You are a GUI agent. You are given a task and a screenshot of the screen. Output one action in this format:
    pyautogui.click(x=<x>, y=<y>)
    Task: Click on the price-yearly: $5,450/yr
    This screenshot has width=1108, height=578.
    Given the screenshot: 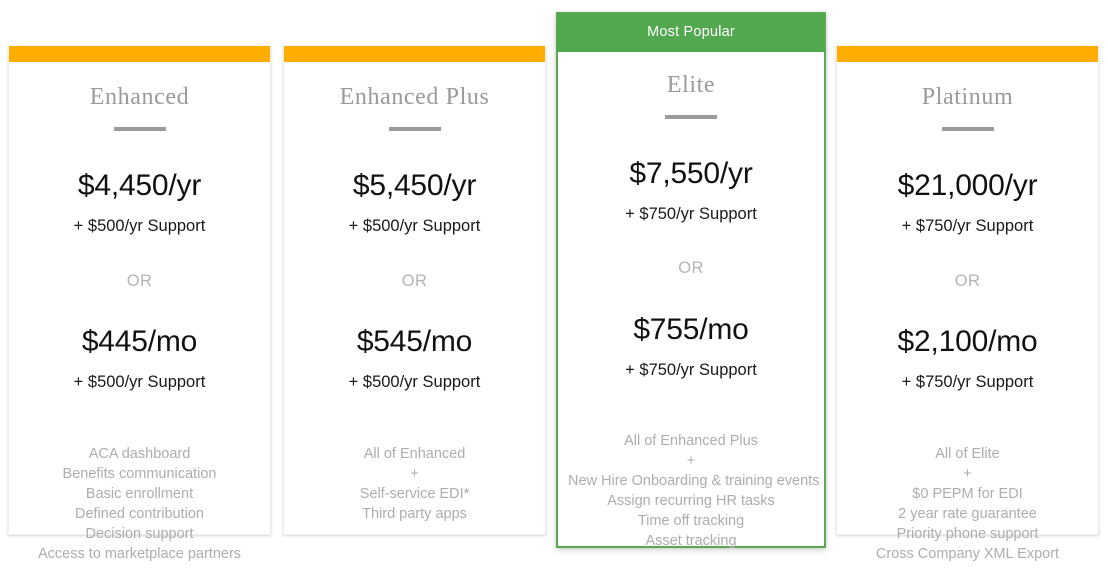 What is the action you would take?
    pyautogui.click(x=414, y=185)
    